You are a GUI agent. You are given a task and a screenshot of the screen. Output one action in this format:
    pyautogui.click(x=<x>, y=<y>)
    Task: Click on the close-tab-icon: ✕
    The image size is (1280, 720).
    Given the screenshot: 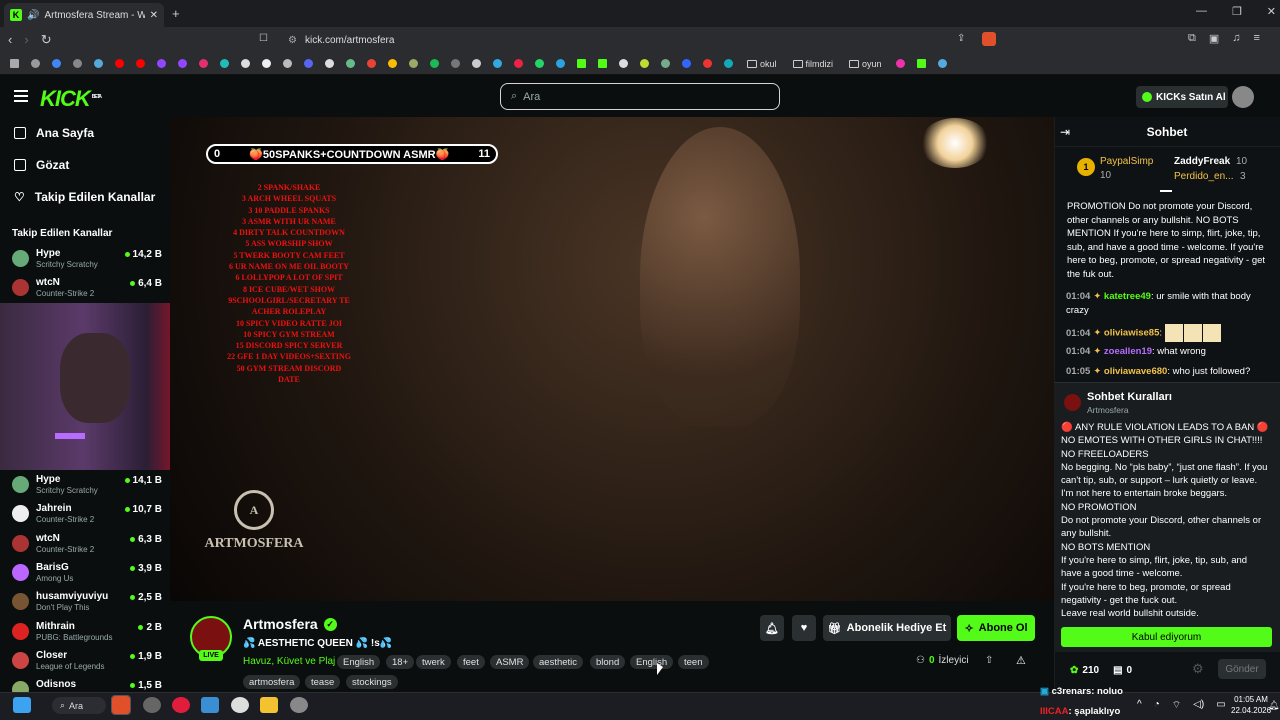 What is the action you would take?
    pyautogui.click(x=154, y=15)
    